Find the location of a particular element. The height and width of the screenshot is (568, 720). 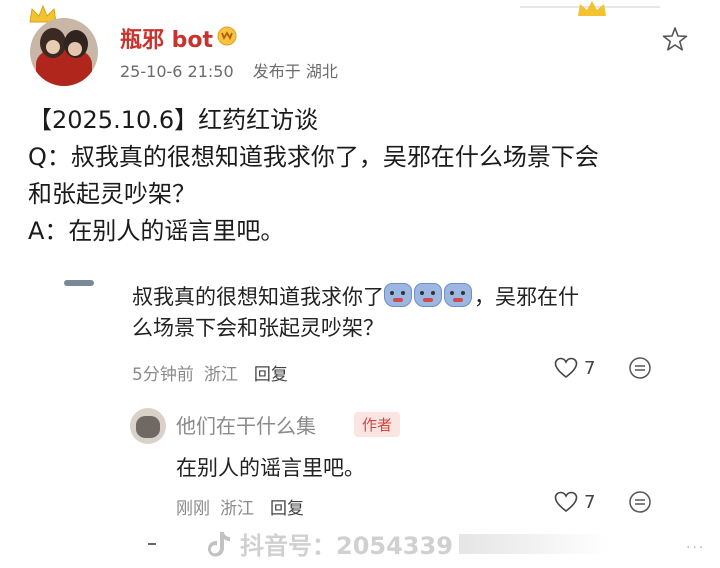

reply-text: 在别人的谣言里吧。 is located at coordinates (270, 468).